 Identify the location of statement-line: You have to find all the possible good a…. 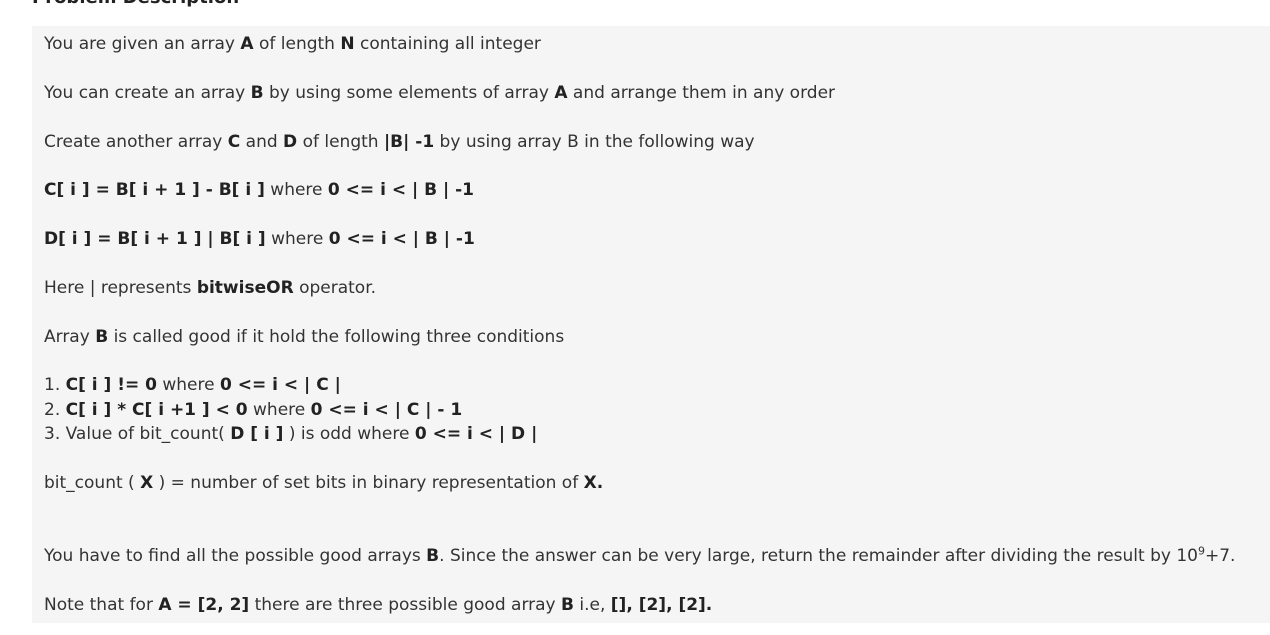
(639, 556).